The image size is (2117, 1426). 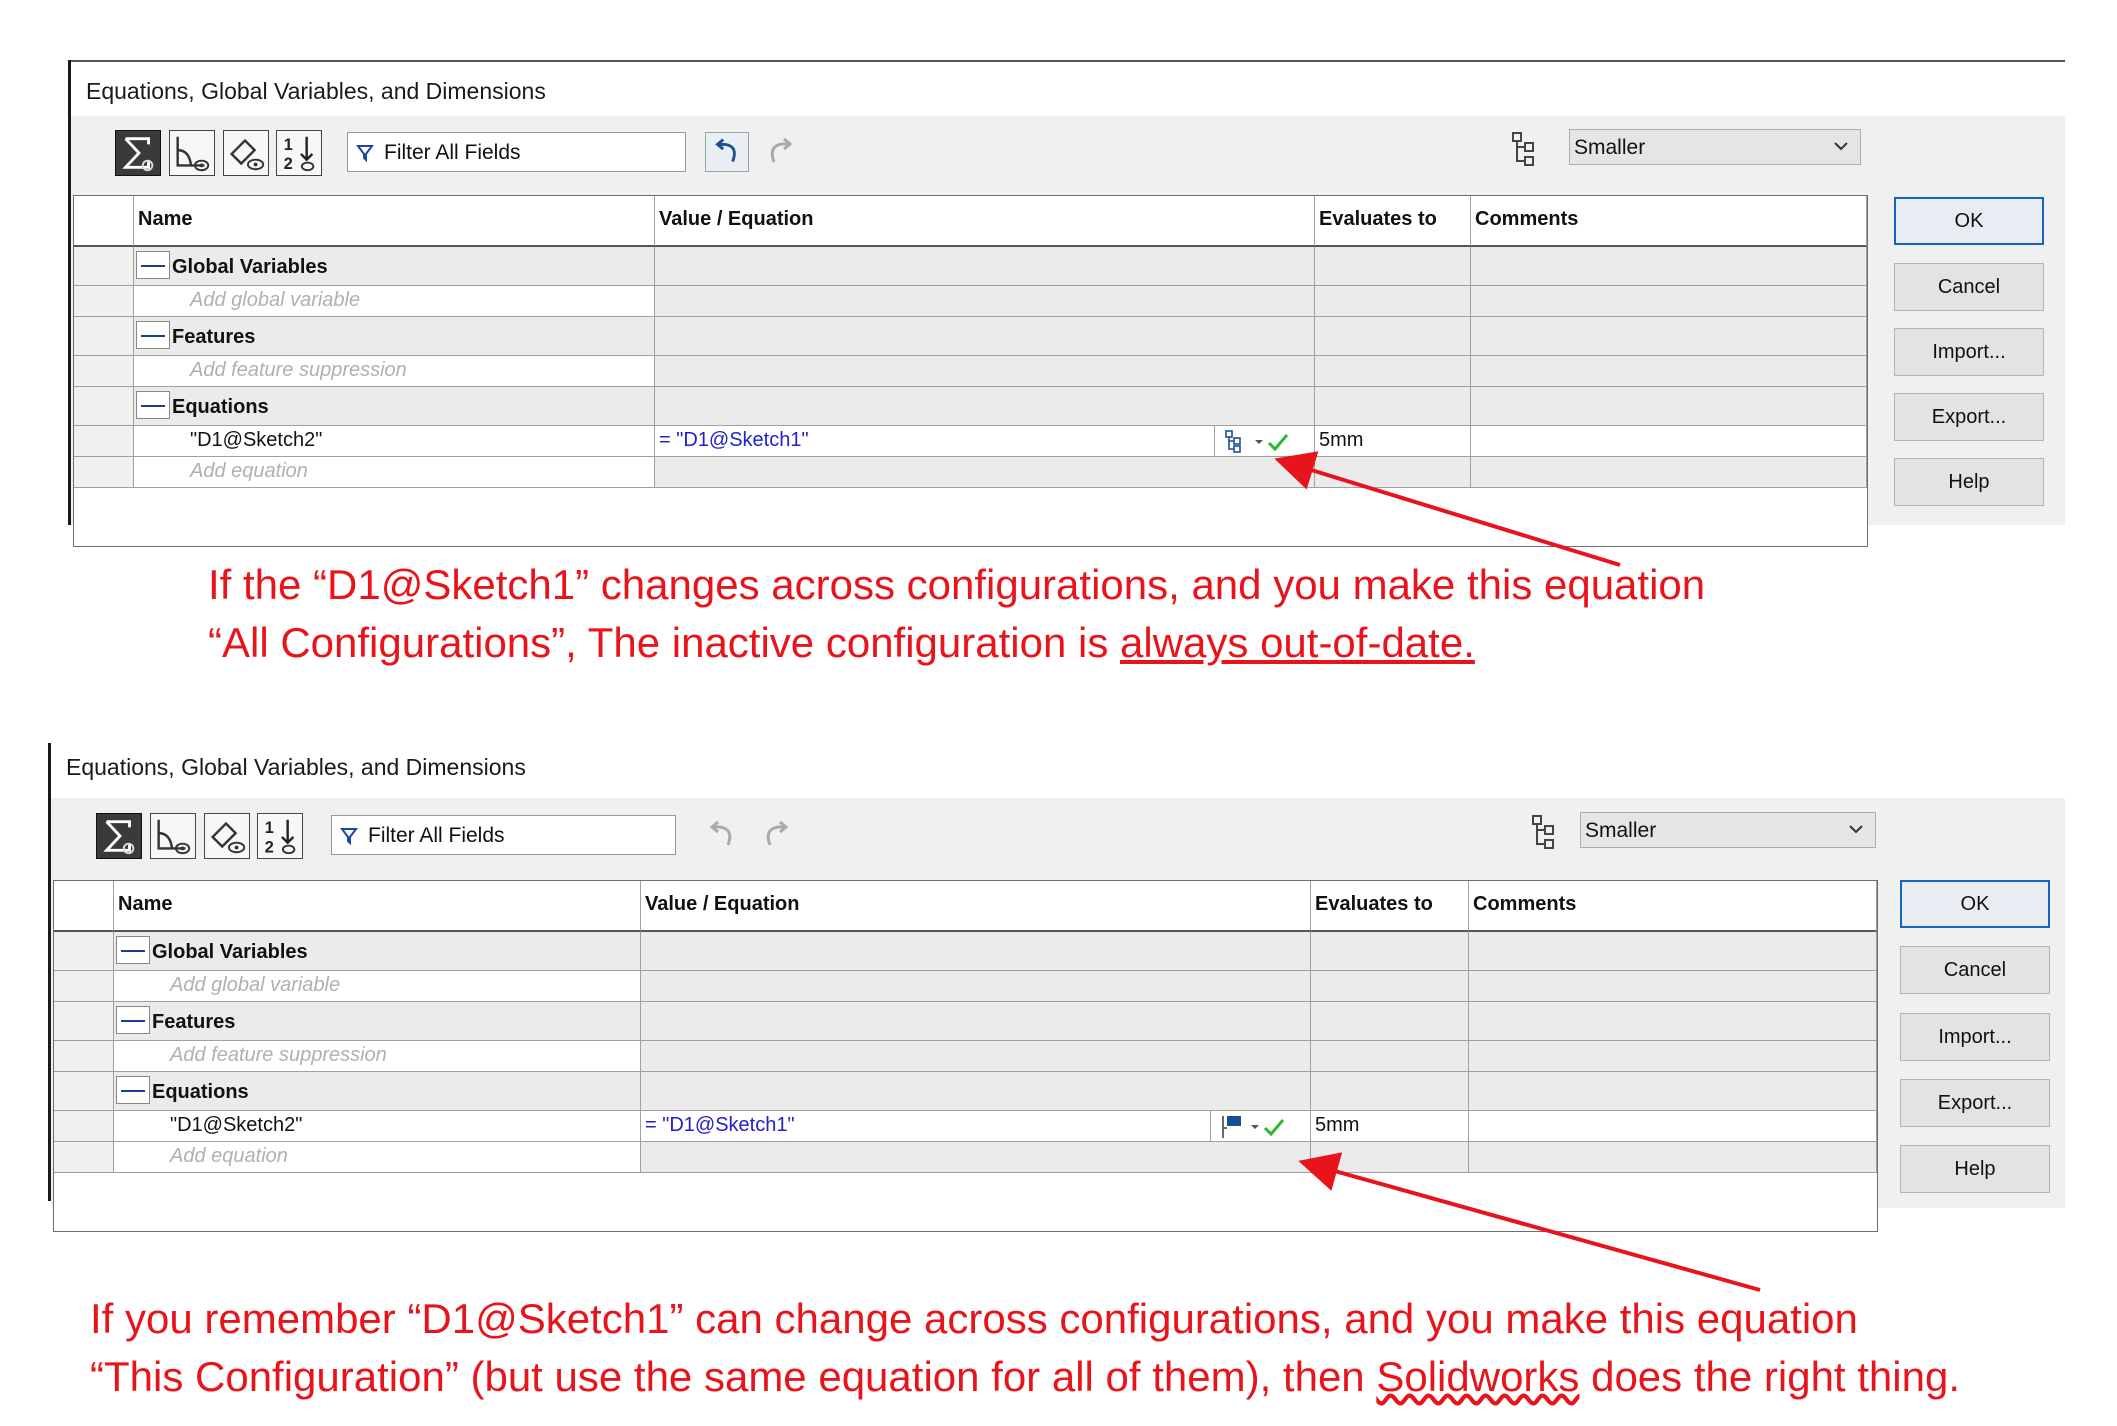 What do you see at coordinates (1447, 509) in the screenshot?
I see `arrow-to-all-configurations` at bounding box center [1447, 509].